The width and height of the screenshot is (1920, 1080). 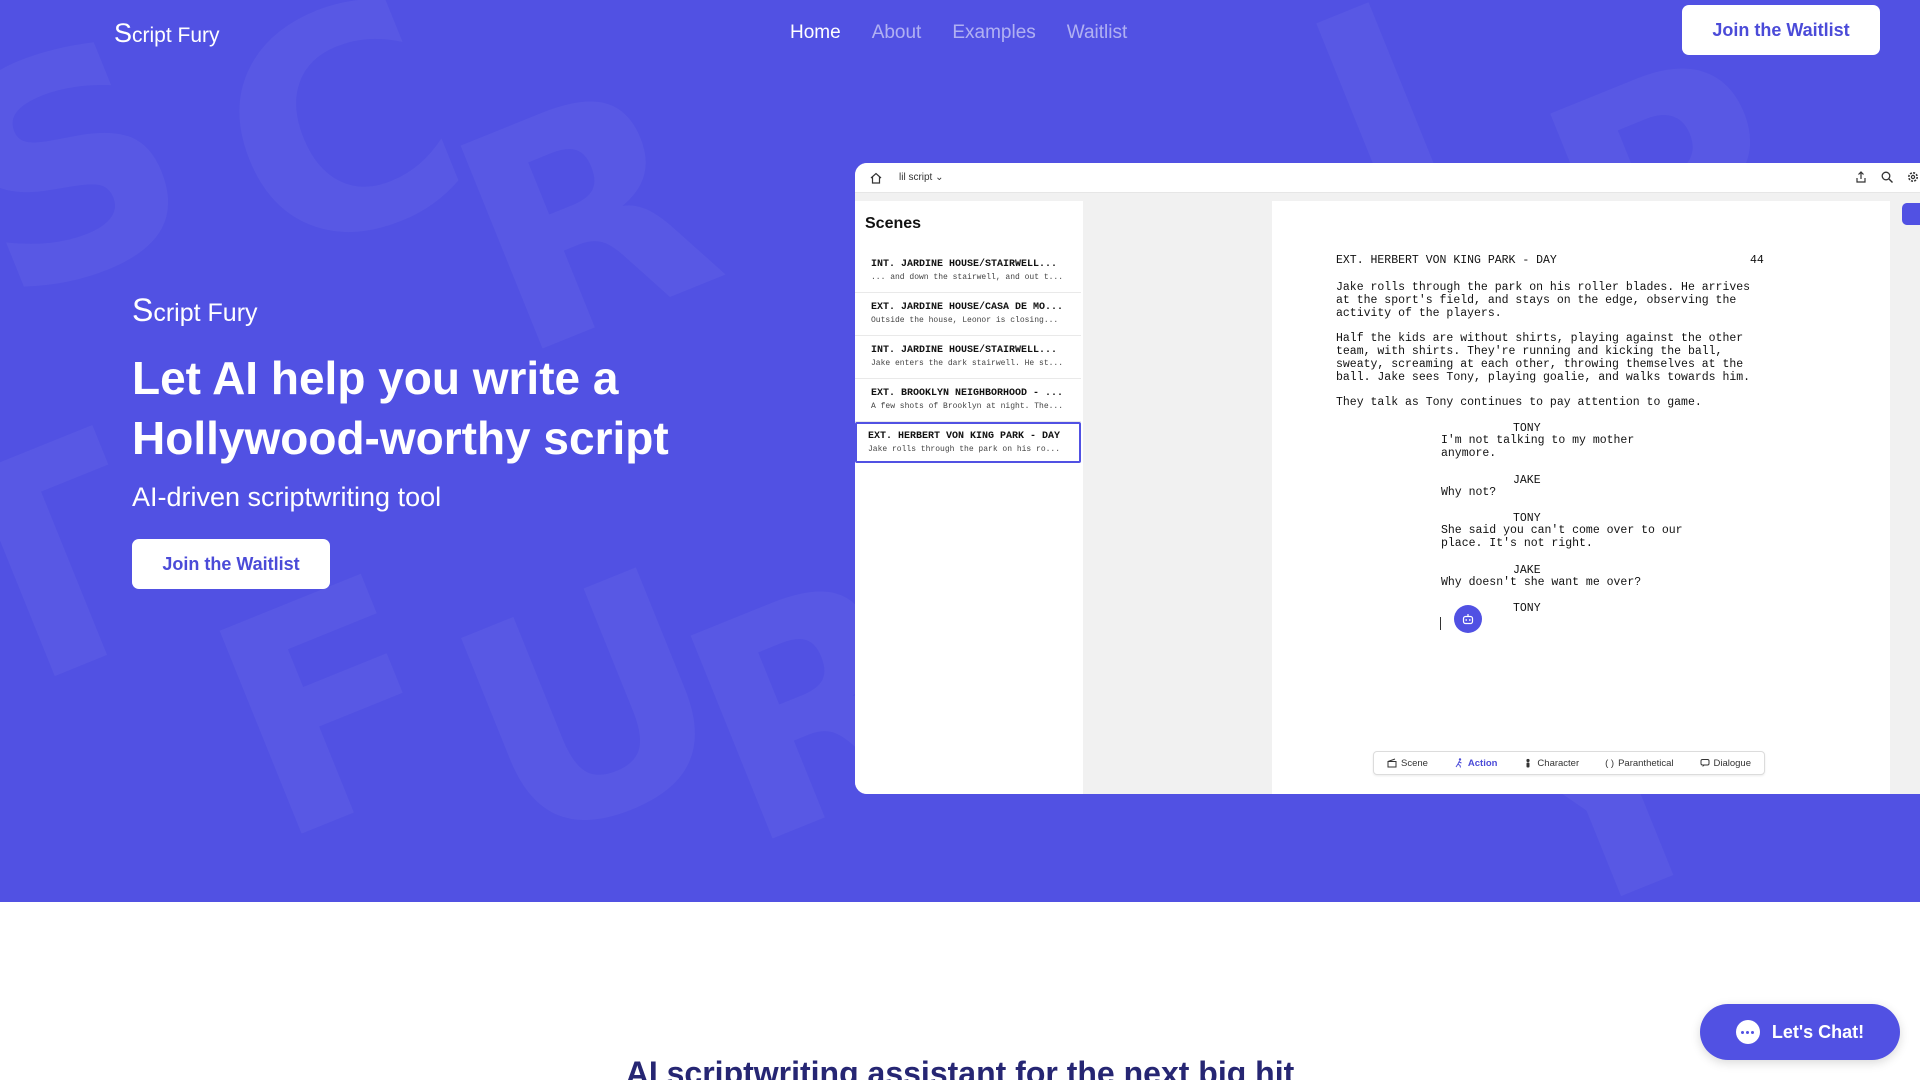 What do you see at coordinates (123, 33) in the screenshot?
I see `logo-initial: S` at bounding box center [123, 33].